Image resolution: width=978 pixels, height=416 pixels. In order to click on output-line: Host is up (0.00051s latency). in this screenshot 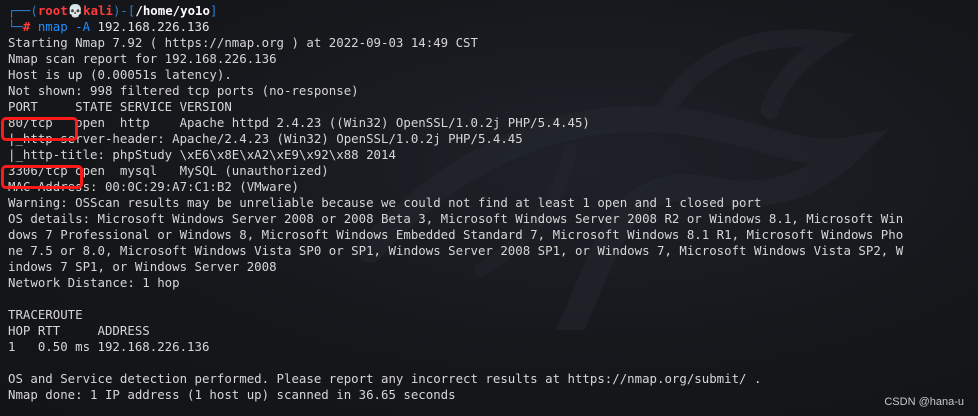, I will do `click(120, 74)`.